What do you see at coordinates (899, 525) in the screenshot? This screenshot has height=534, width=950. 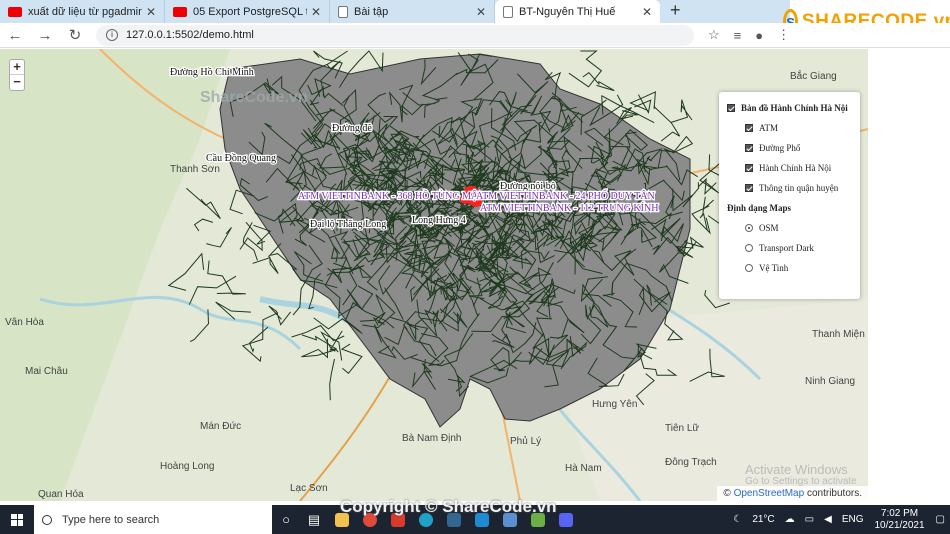 I see `clock-date: 10/21/2021` at bounding box center [899, 525].